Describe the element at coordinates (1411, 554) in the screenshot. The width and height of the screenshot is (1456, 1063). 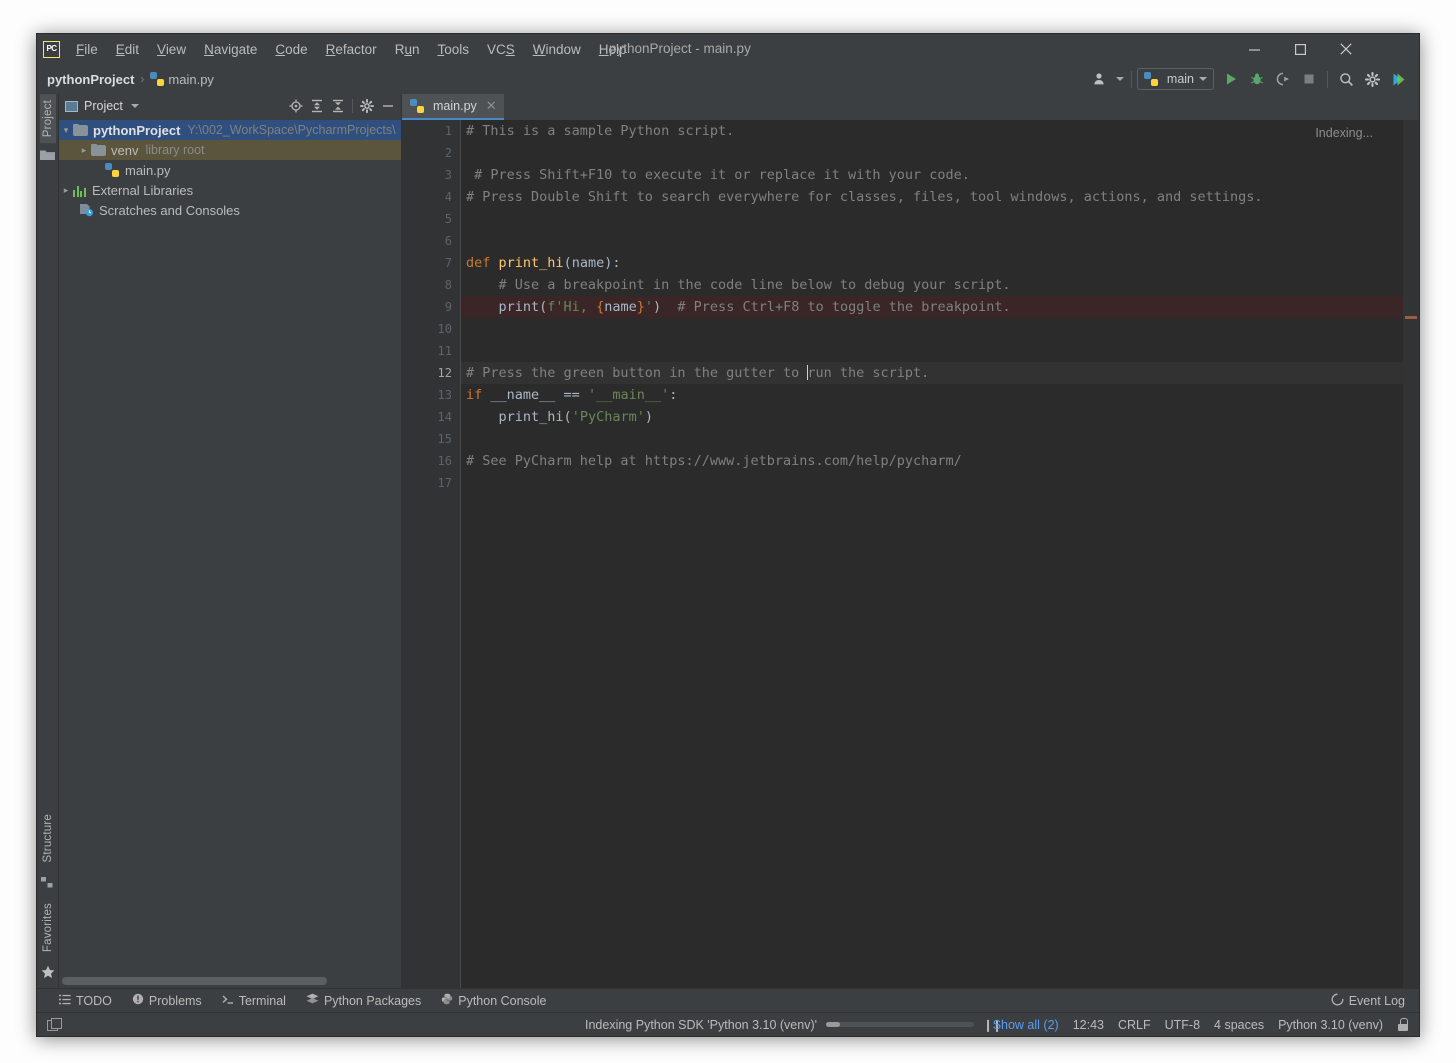
I see `editor-error-stripe` at that location.